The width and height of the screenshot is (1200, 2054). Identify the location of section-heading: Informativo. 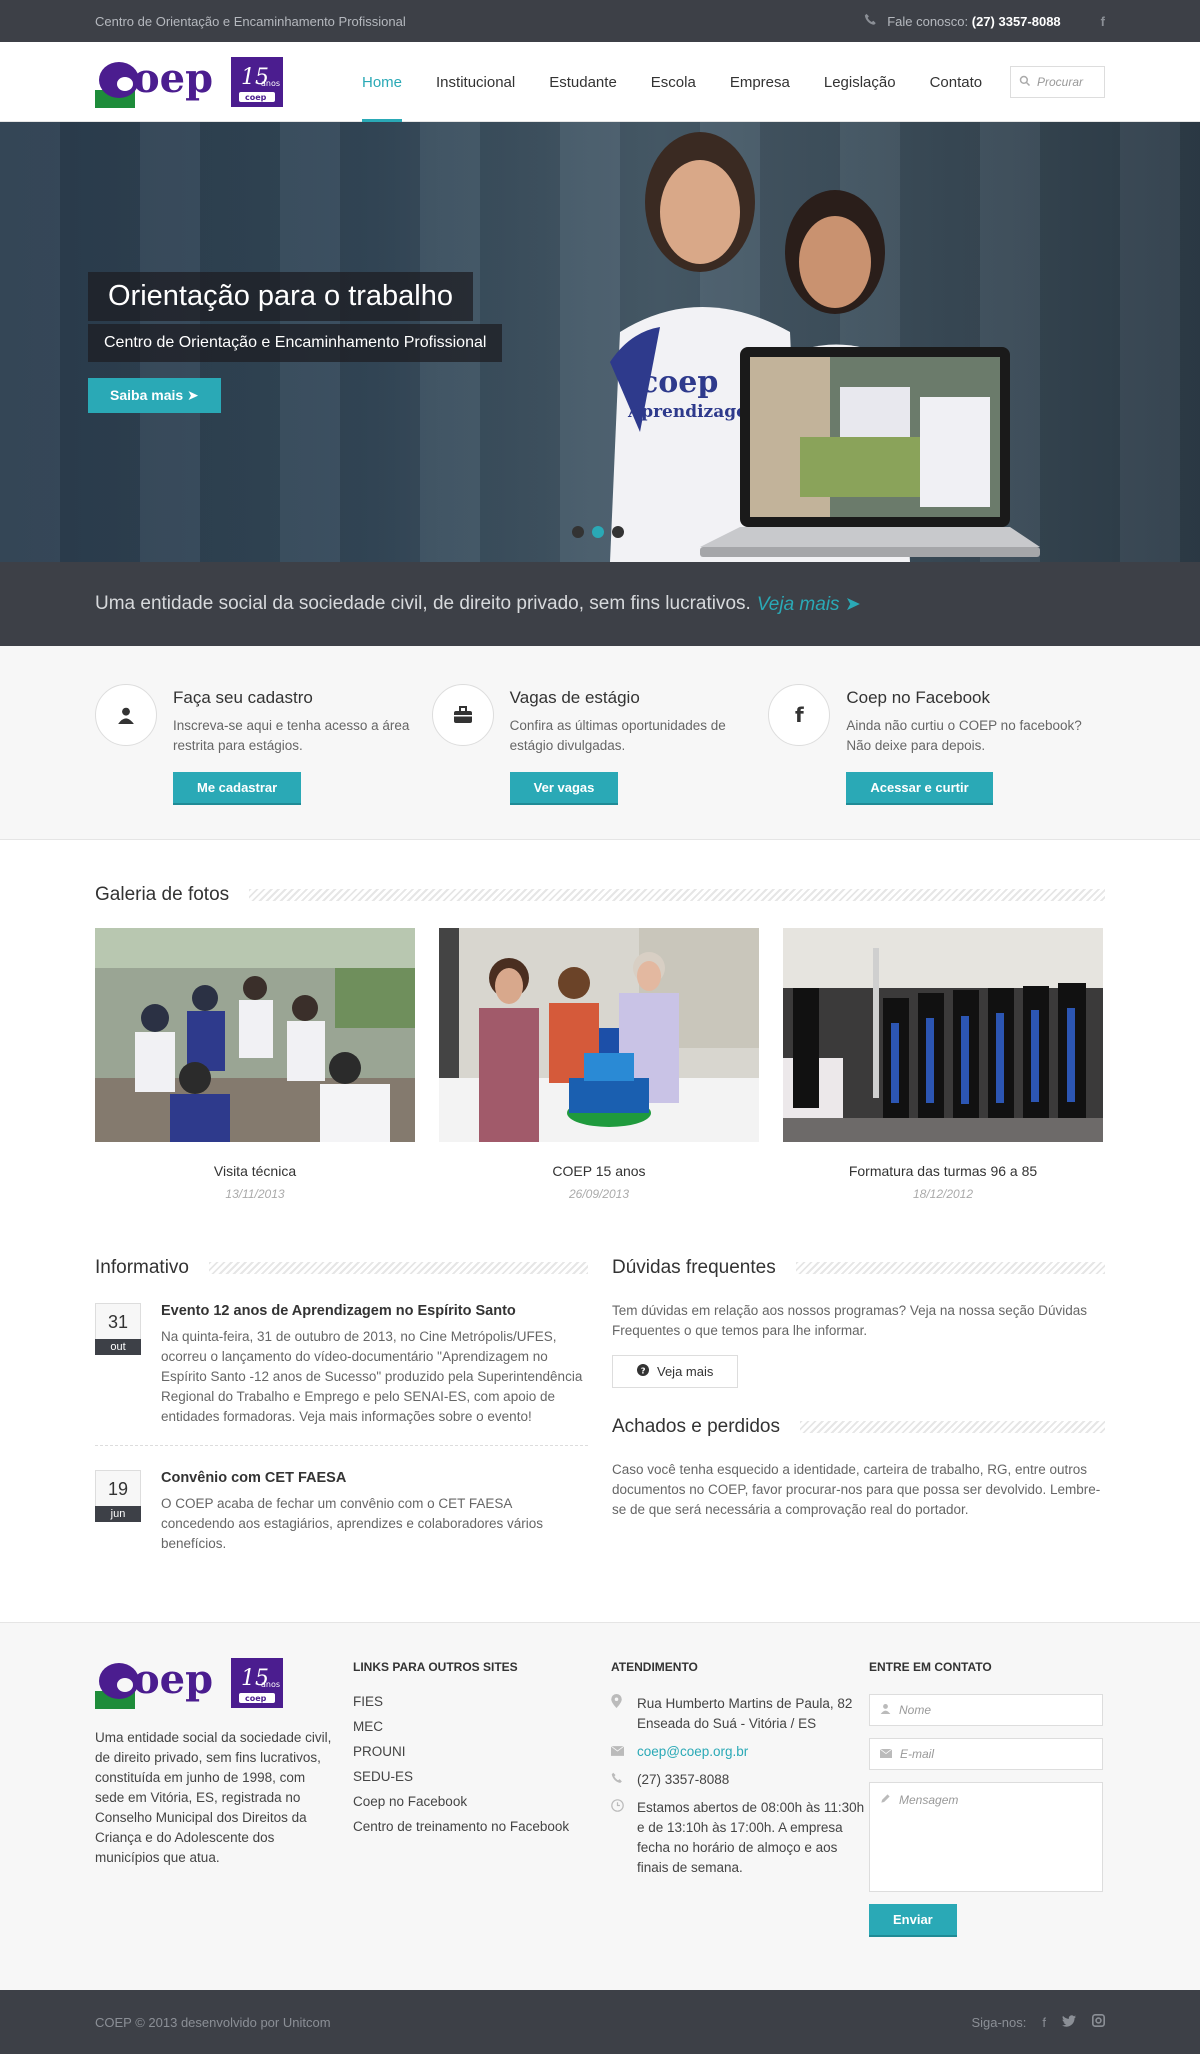
(142, 1267).